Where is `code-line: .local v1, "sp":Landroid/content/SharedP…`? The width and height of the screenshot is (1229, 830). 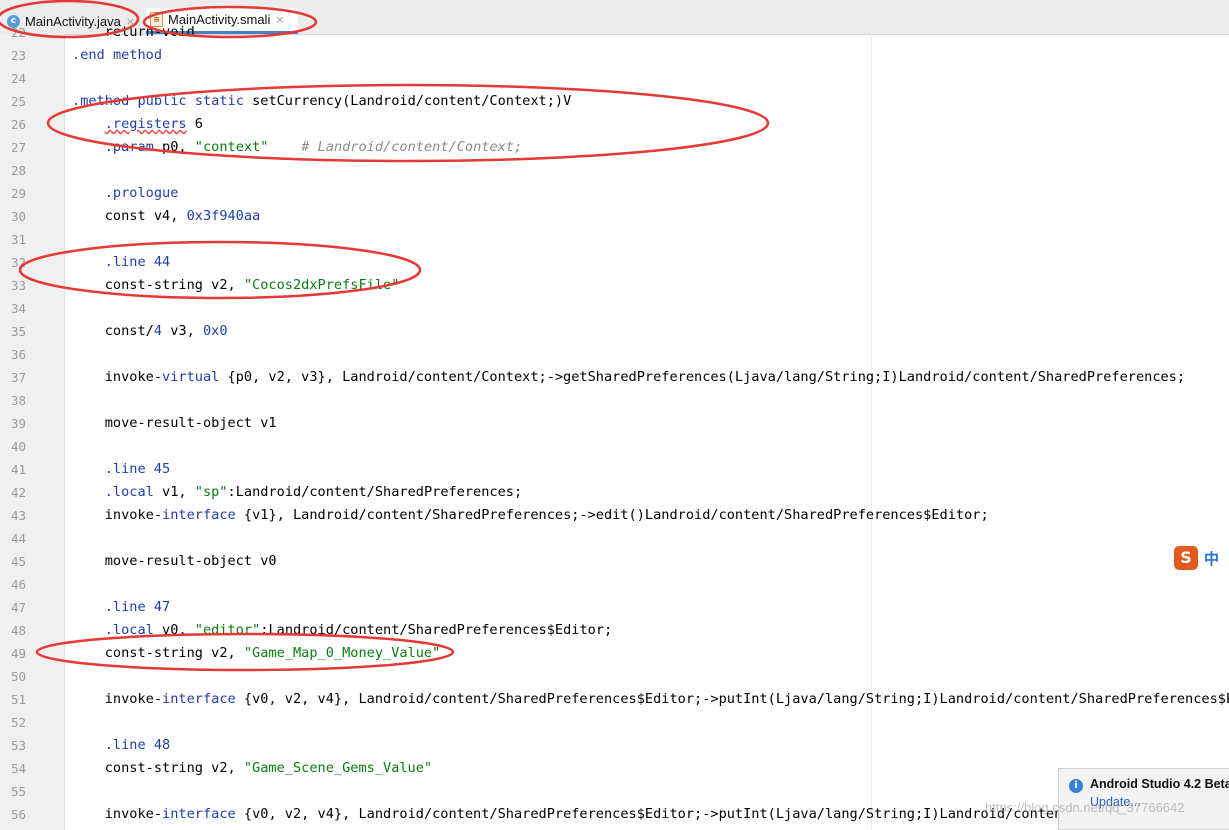 code-line: .local v1, "sp":Landroid/content/SharedP… is located at coordinates (297, 492).